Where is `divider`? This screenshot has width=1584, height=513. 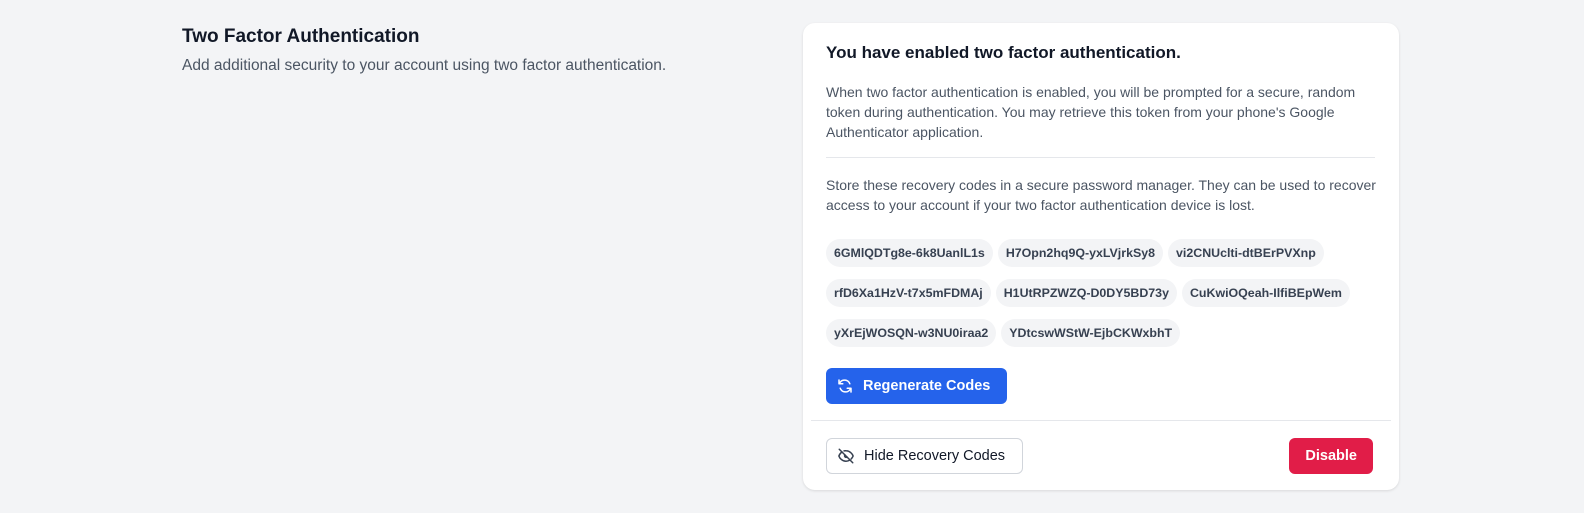
divider is located at coordinates (1100, 157).